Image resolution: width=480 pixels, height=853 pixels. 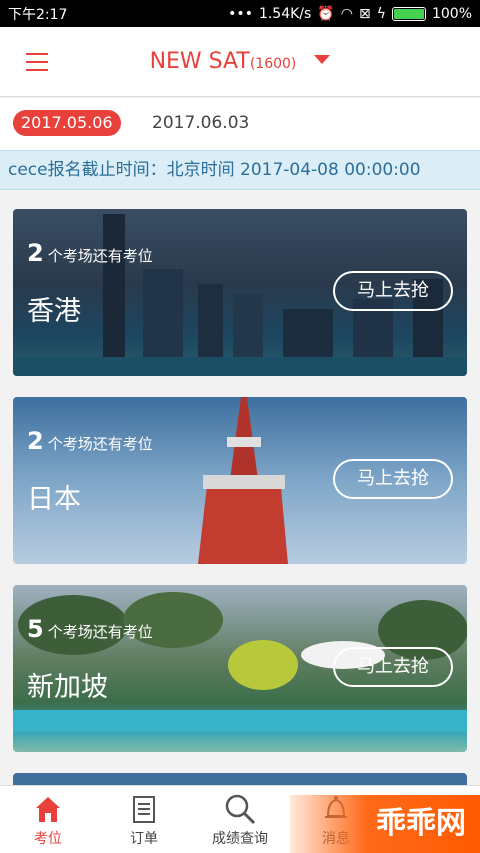 What do you see at coordinates (67, 123) in the screenshot?
I see `date-tab-selected: 2017.05.06` at bounding box center [67, 123].